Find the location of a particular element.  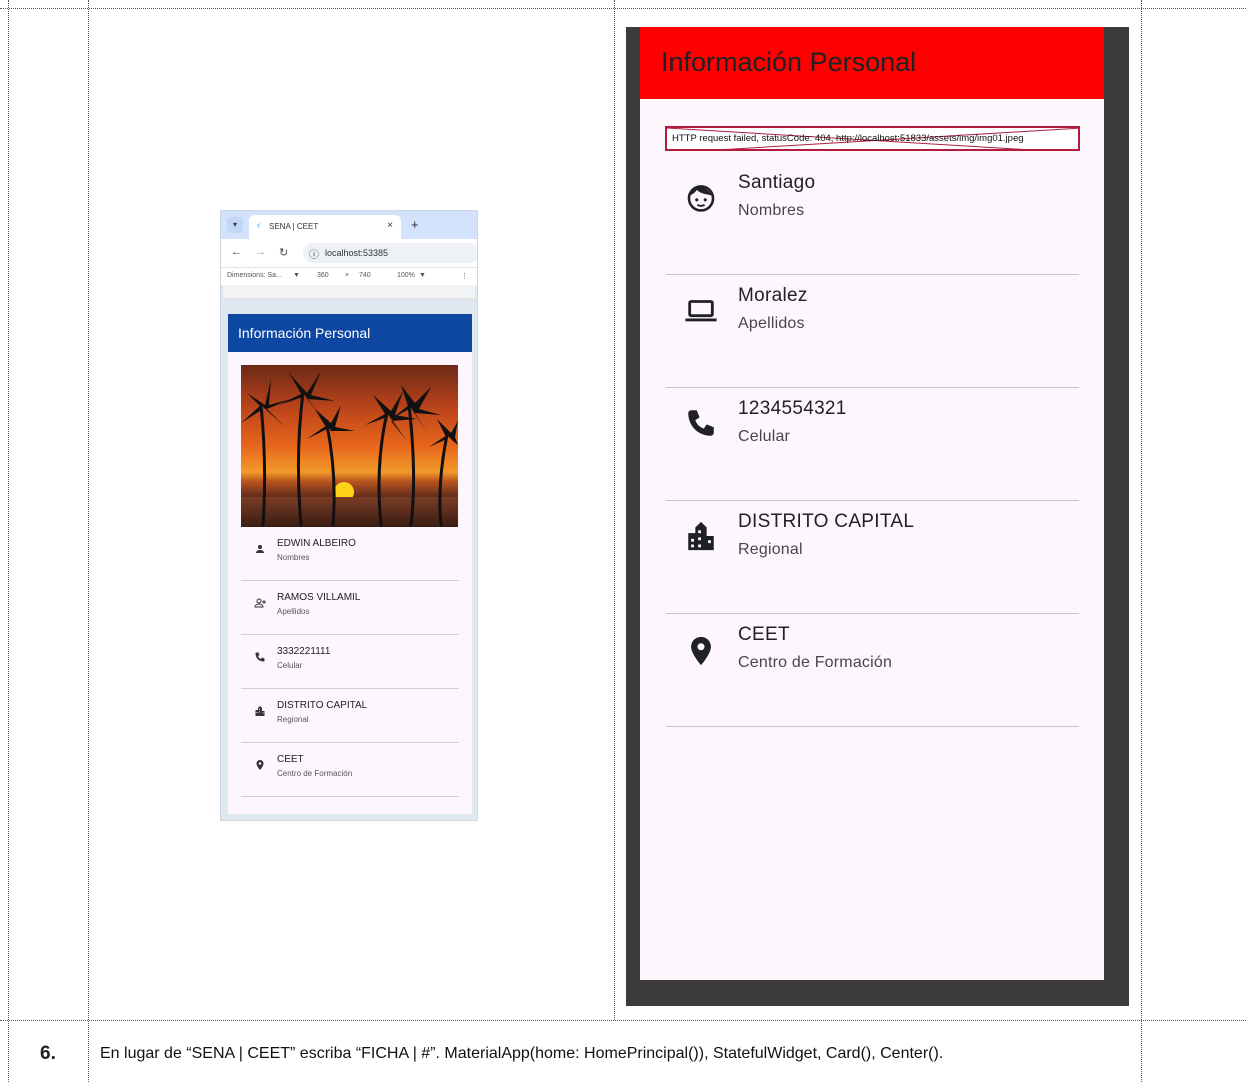

address-bar-url: localhost:53385 is located at coordinates (357, 253).